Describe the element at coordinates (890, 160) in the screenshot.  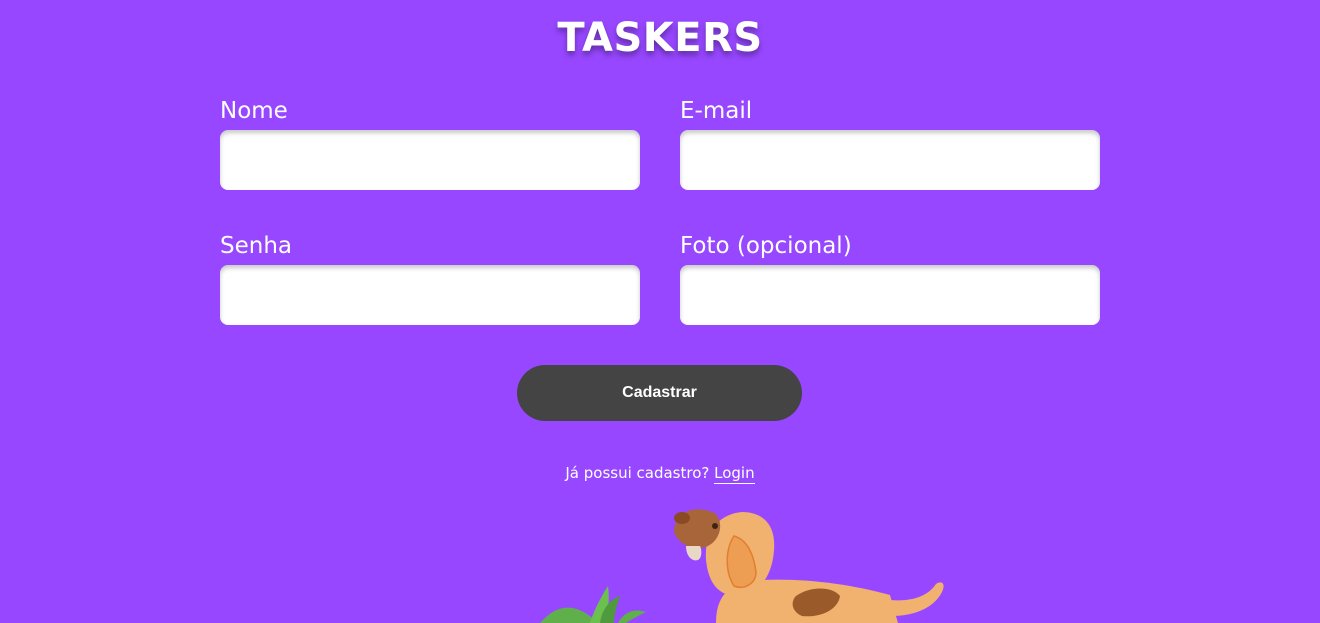
I see `email-input` at that location.